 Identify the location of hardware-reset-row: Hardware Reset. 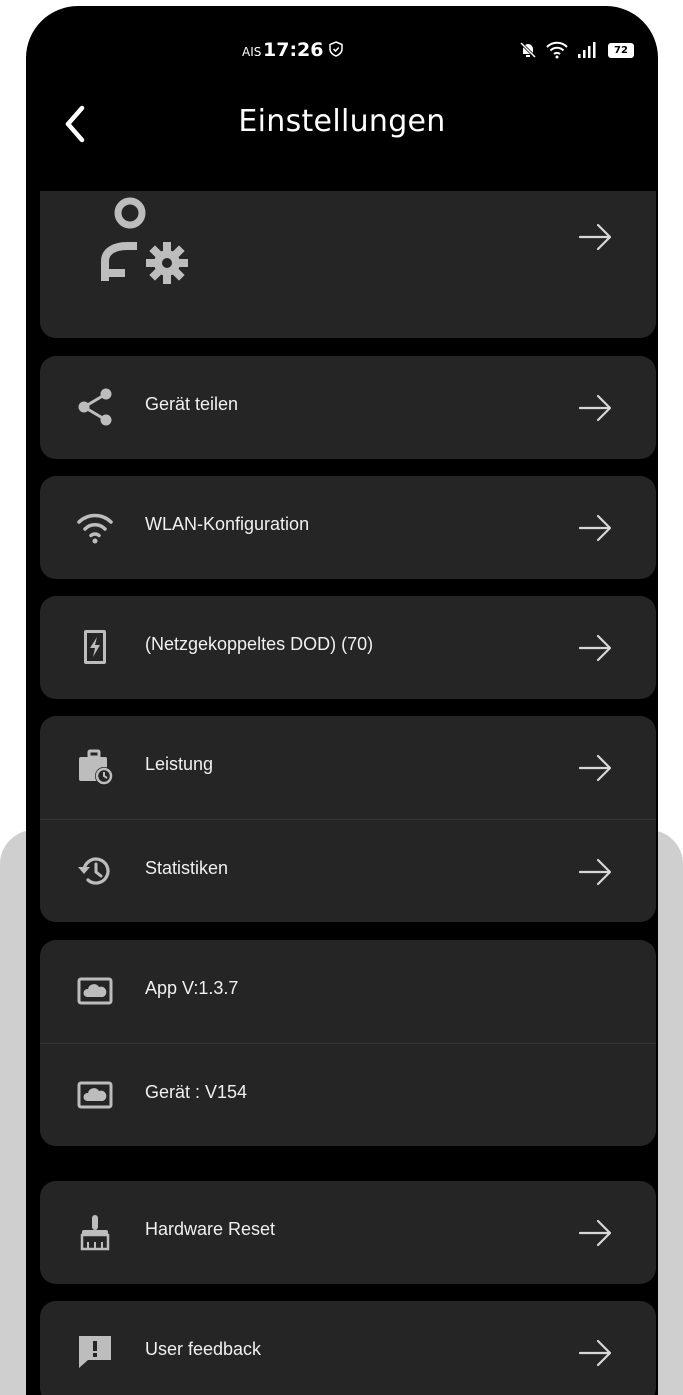
(348, 1232).